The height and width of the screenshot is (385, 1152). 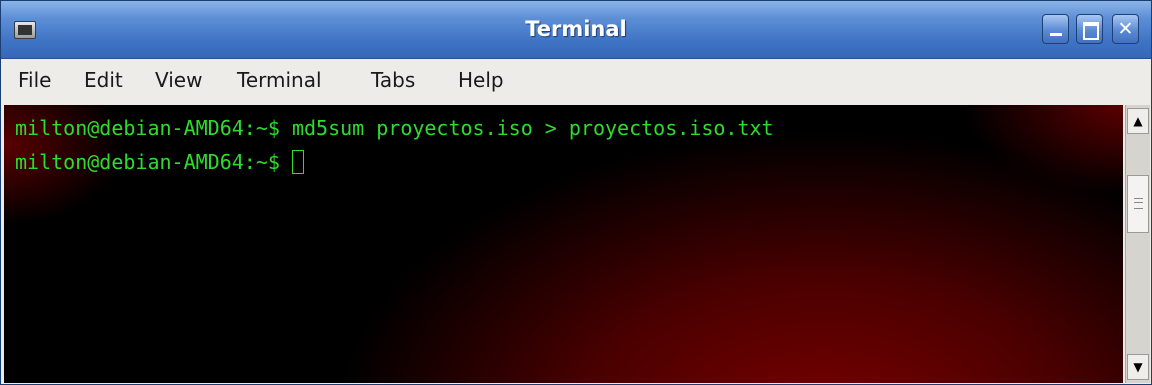 I want to click on maximize-button, so click(x=1089, y=29).